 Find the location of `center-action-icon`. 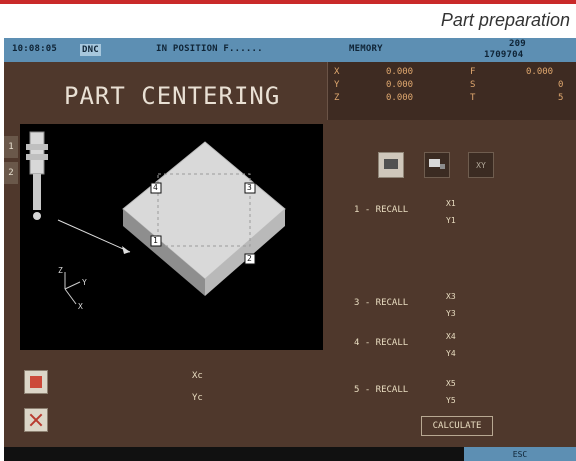

center-action-icon is located at coordinates (36, 382).